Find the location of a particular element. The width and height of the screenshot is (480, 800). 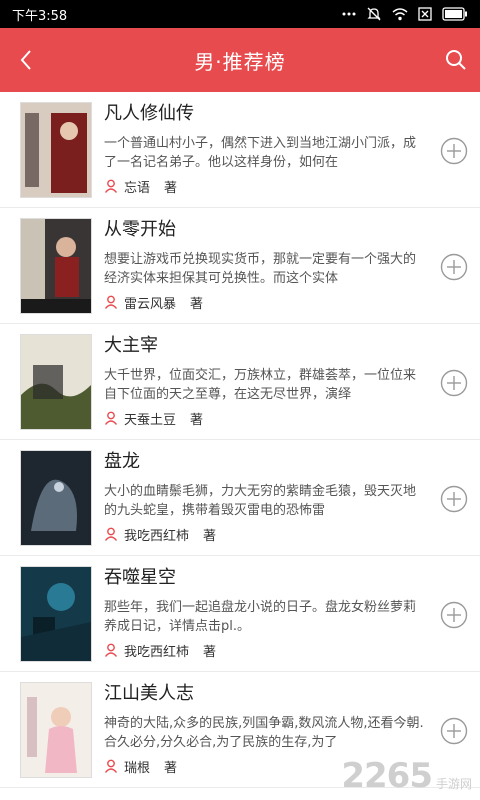

wifi-icon is located at coordinates (400, 14).